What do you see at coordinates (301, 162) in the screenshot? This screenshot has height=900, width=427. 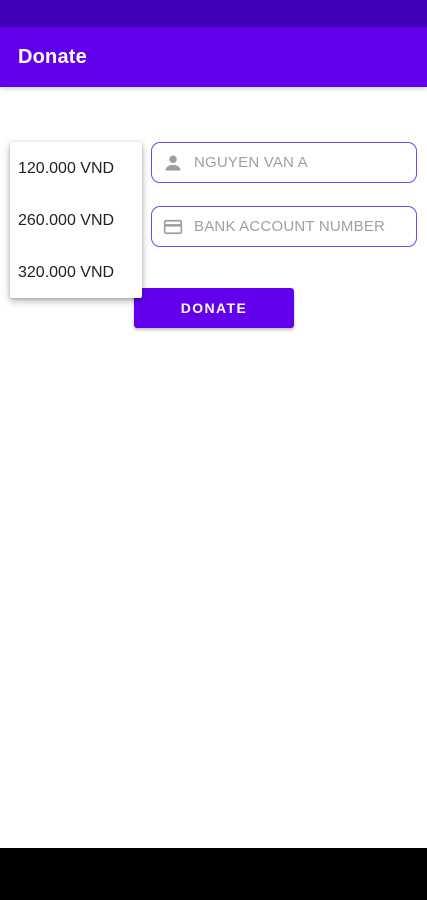 I see `name-input` at bounding box center [301, 162].